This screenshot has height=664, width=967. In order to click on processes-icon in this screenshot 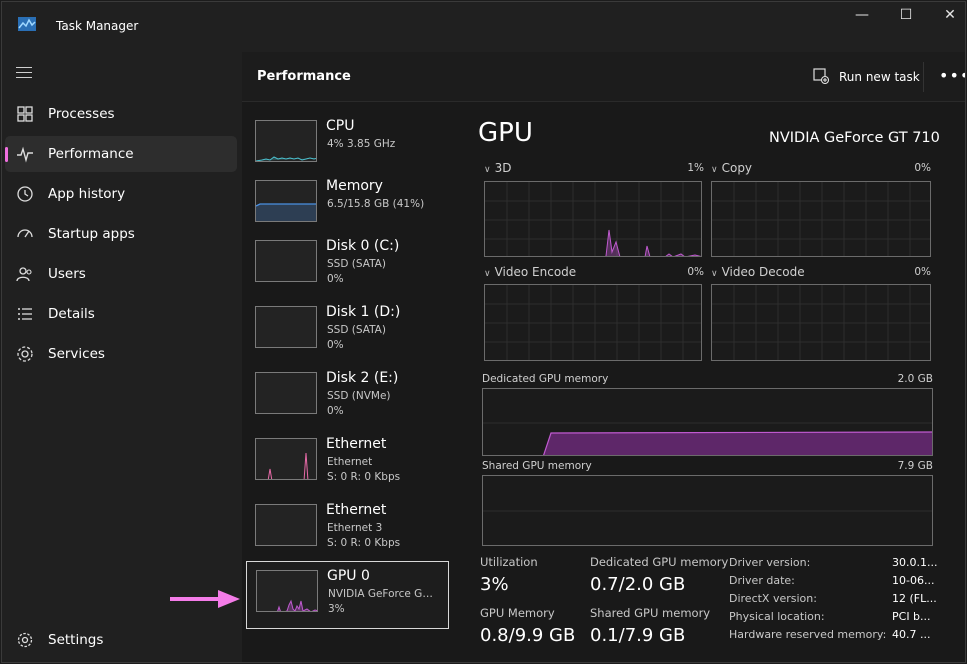, I will do `click(25, 114)`.